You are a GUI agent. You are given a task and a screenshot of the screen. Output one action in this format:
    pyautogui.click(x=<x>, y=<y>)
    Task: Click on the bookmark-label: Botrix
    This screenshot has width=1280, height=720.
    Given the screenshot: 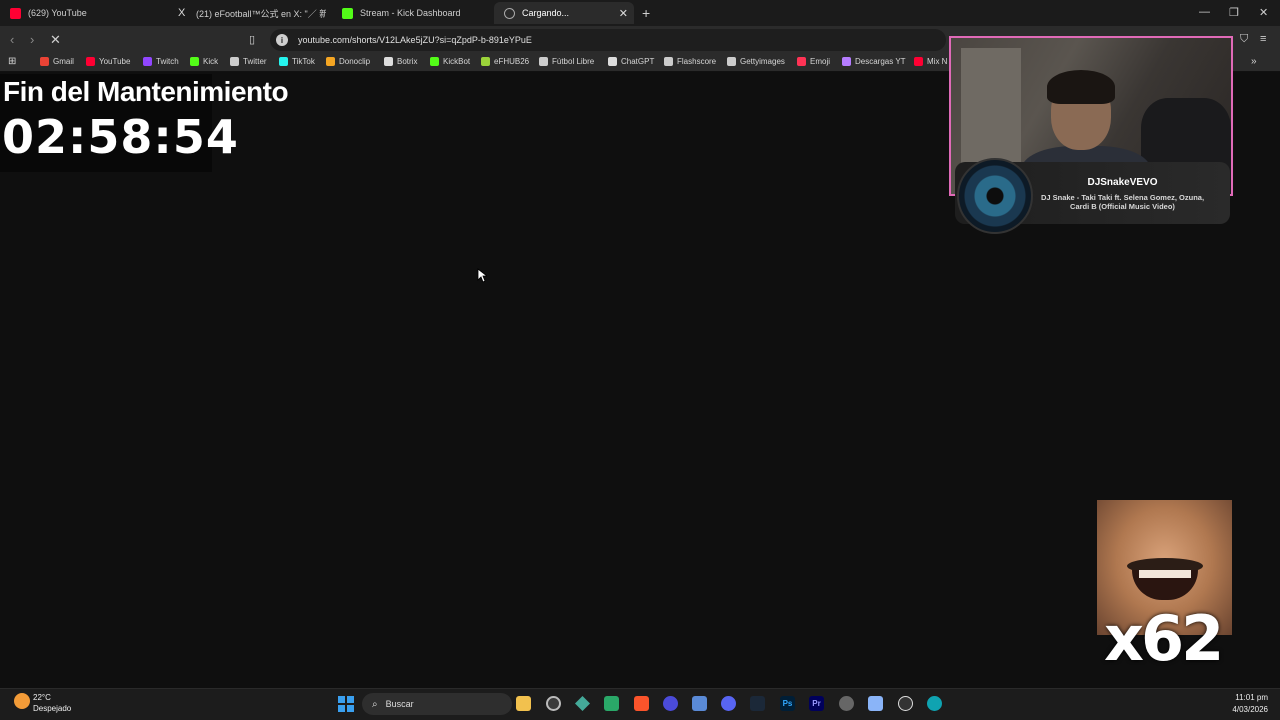 What is the action you would take?
    pyautogui.click(x=407, y=61)
    